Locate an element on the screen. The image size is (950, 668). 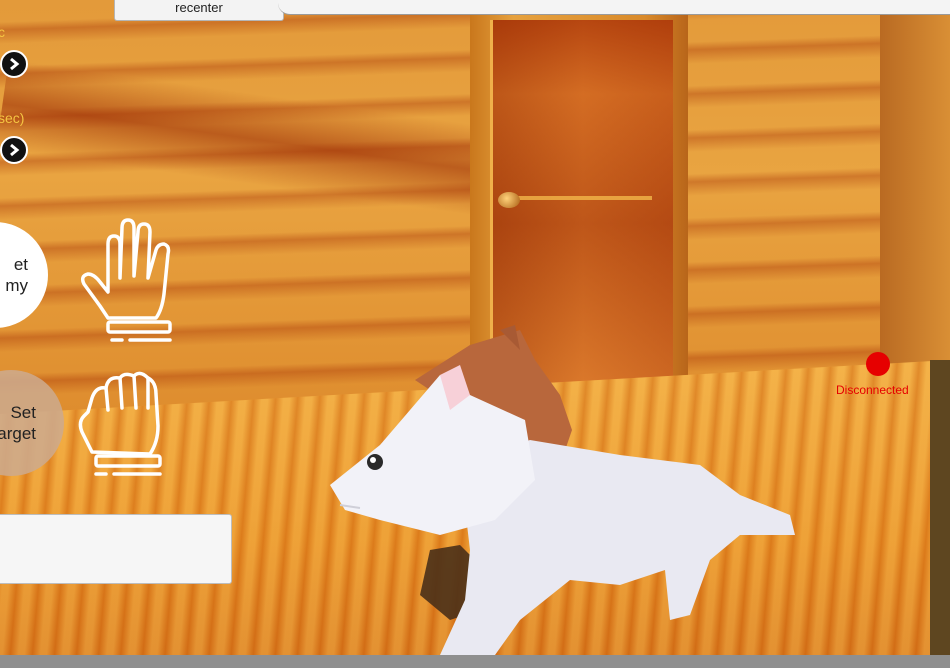
fist-hand-icon is located at coordinates (123, 426).